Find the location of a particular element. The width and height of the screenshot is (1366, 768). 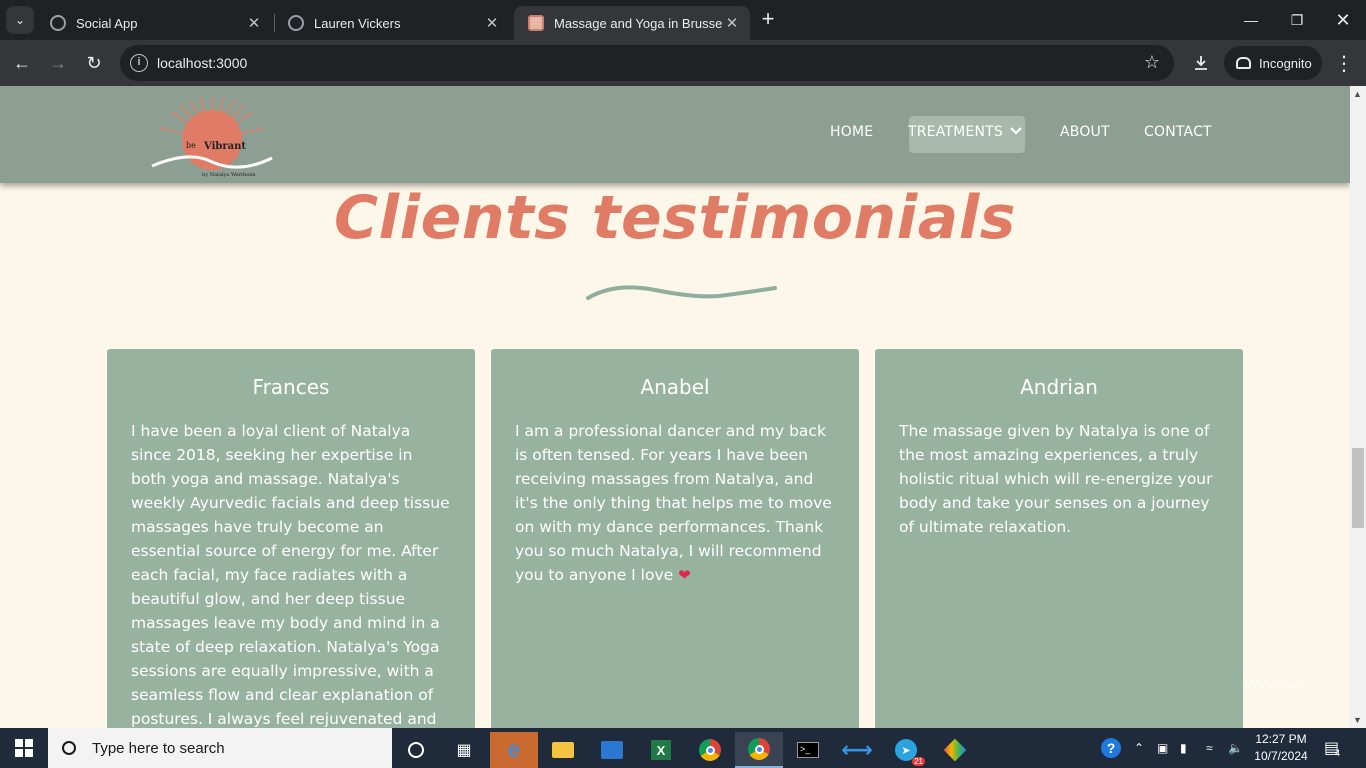

page-scrollbar: ▲ ▼ is located at coordinates (1358, 407).